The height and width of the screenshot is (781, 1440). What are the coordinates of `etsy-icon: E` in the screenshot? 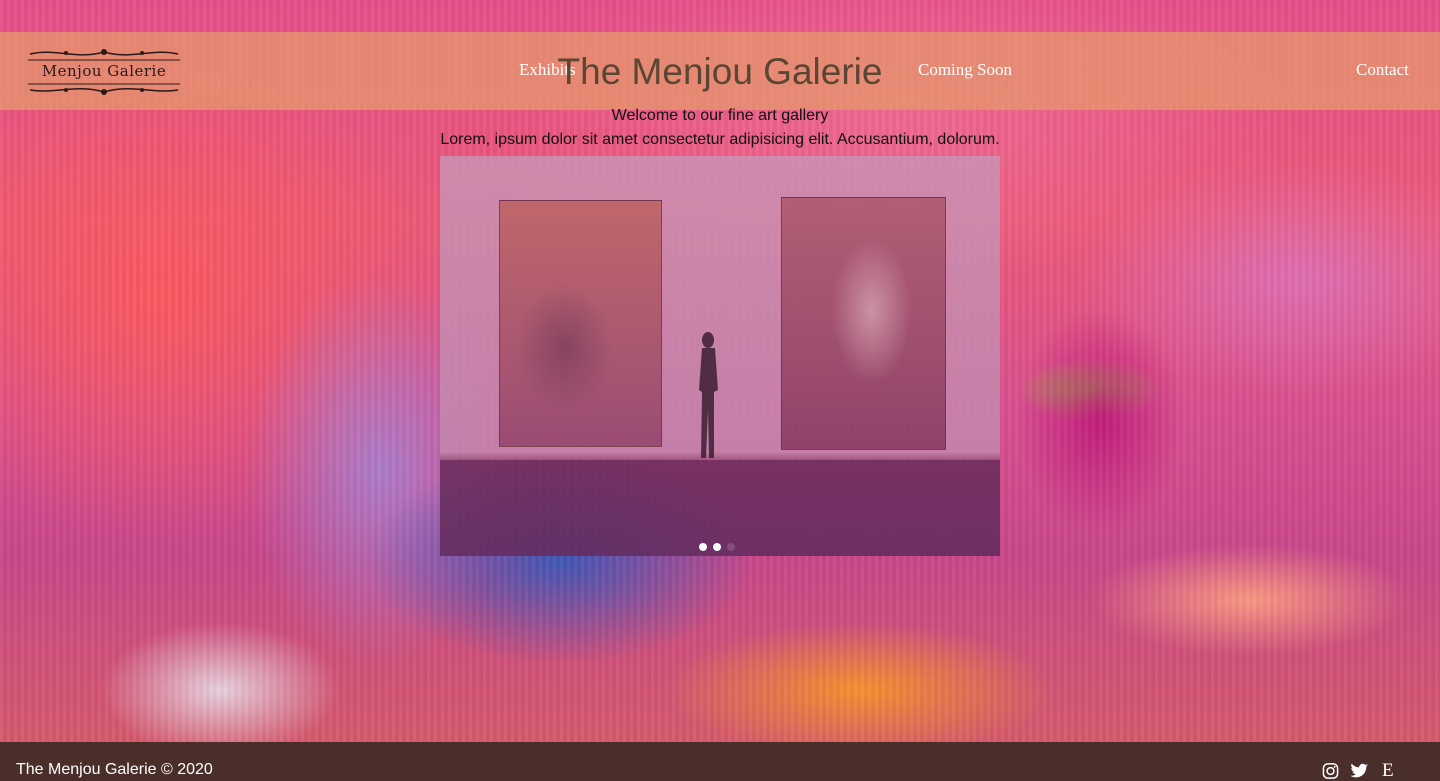 It's located at (1390, 770).